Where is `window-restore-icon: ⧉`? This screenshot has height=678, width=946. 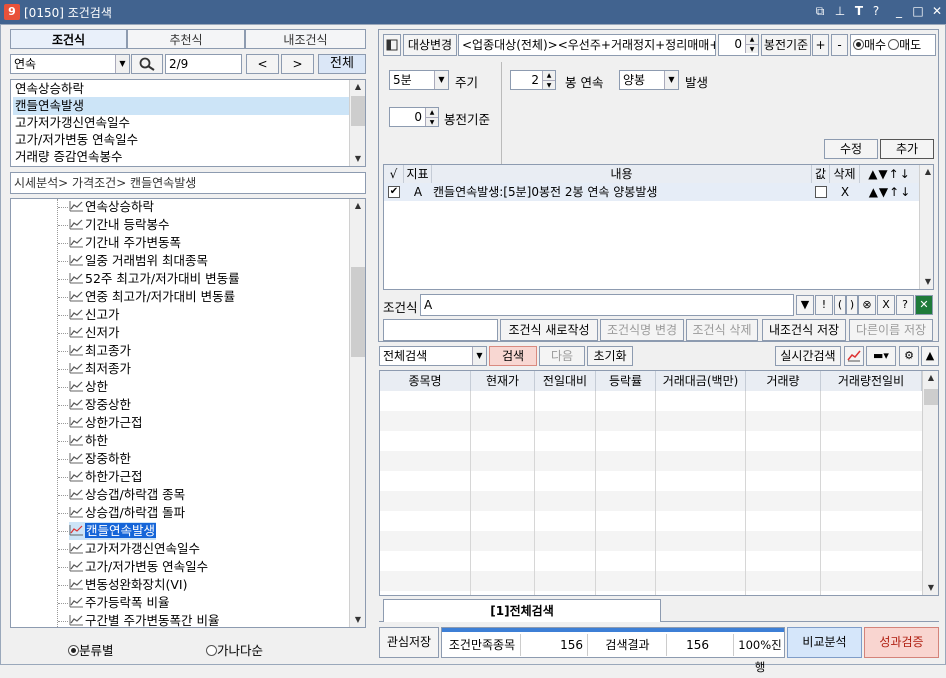 window-restore-icon: ⧉ is located at coordinates (820, 11).